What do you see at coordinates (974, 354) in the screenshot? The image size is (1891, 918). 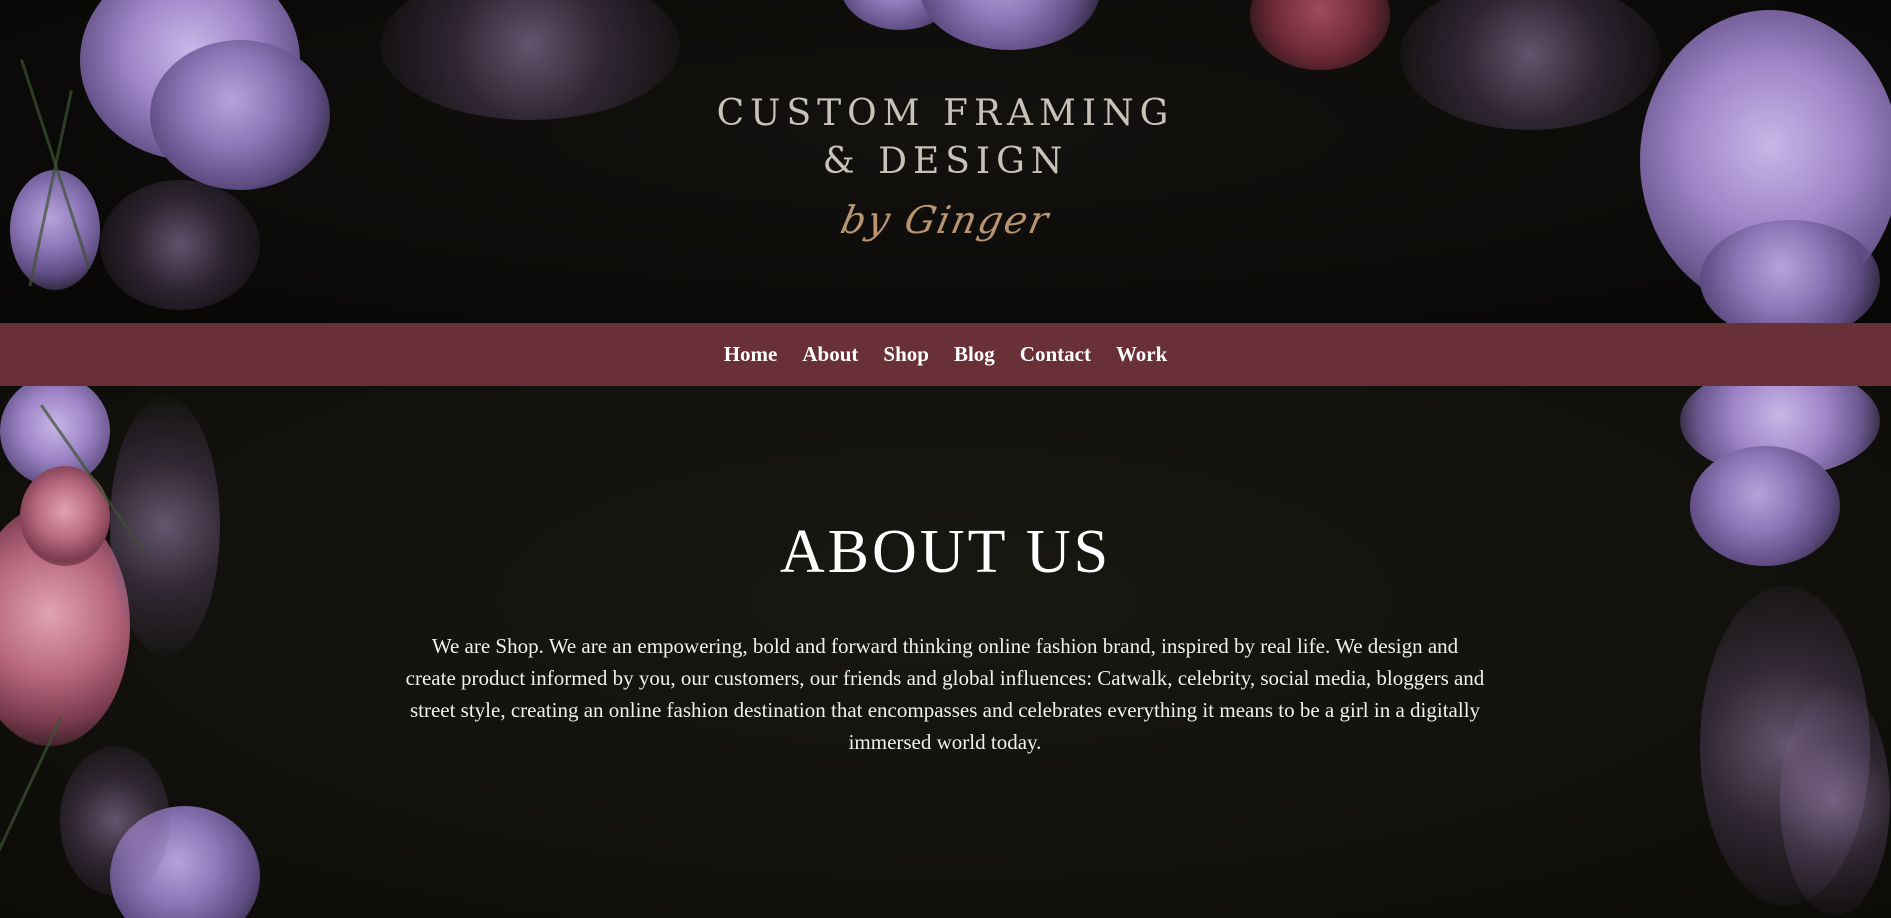 I see `nav-blog: Blog` at bounding box center [974, 354].